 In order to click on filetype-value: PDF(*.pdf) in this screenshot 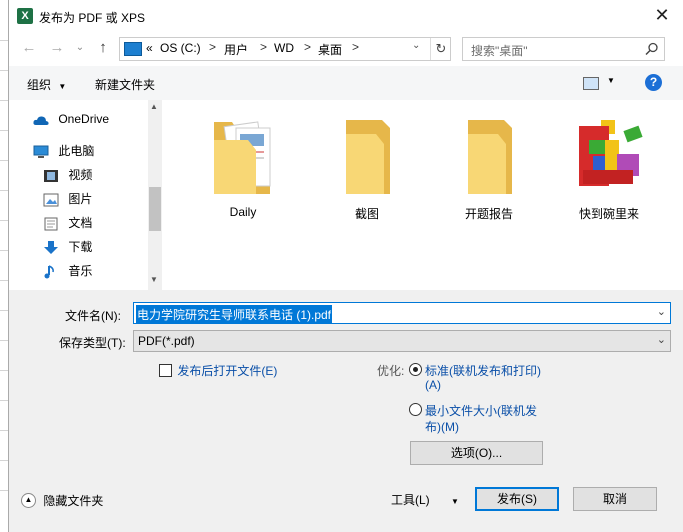, I will do `click(166, 341)`.